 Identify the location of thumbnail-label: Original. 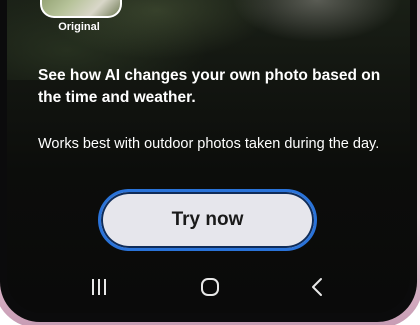
(79, 27).